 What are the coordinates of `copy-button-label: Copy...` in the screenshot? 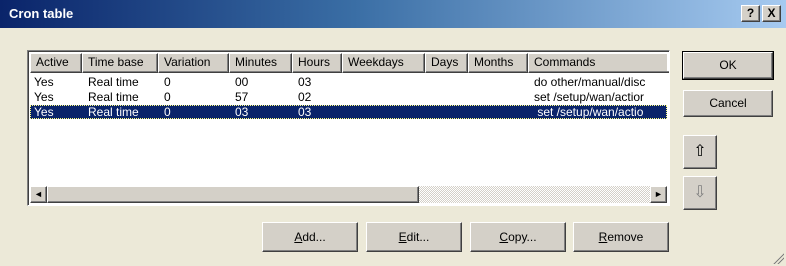 It's located at (518, 237).